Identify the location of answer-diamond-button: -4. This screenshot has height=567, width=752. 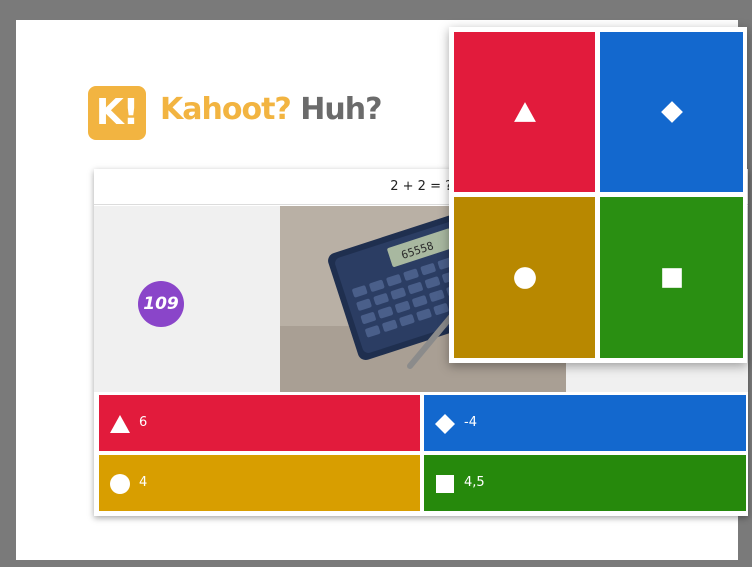
(585, 423).